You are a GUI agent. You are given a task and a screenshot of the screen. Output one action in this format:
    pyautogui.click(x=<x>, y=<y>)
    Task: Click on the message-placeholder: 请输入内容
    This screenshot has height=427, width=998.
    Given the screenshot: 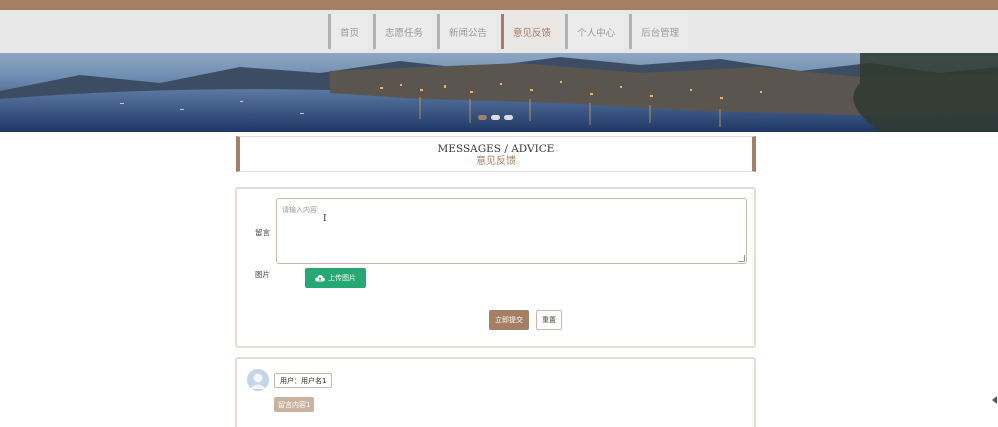 What is the action you would take?
    pyautogui.click(x=299, y=210)
    